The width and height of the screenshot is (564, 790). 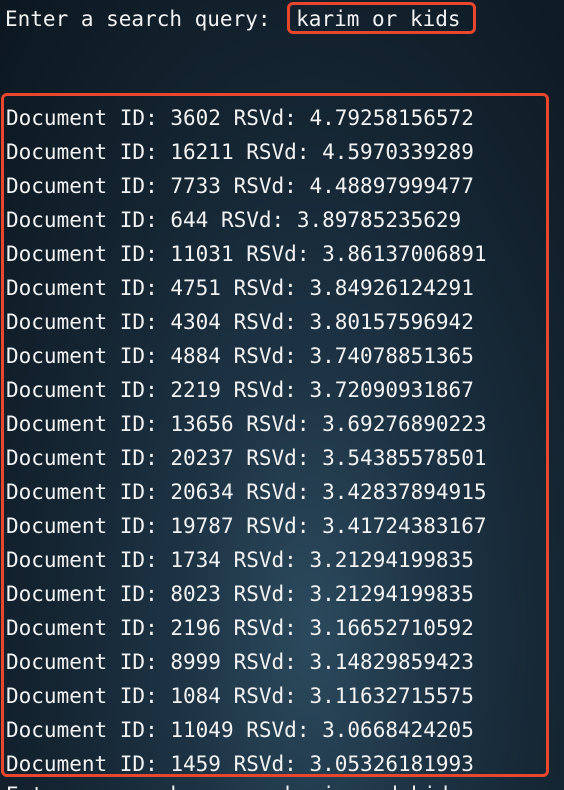 I want to click on document-id: 1459, so click(x=195, y=764).